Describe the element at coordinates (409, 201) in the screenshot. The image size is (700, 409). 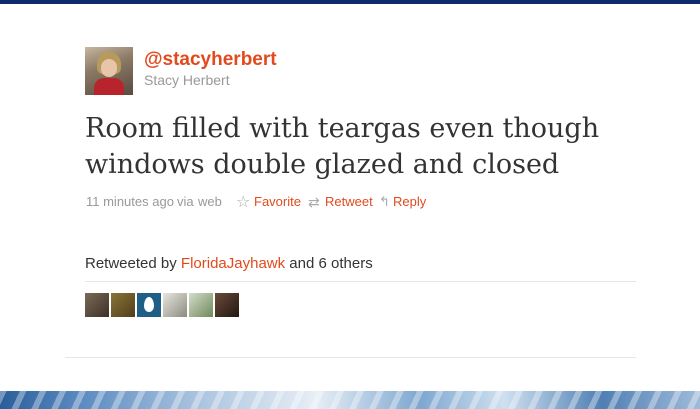
I see `reply-button: Reply` at that location.